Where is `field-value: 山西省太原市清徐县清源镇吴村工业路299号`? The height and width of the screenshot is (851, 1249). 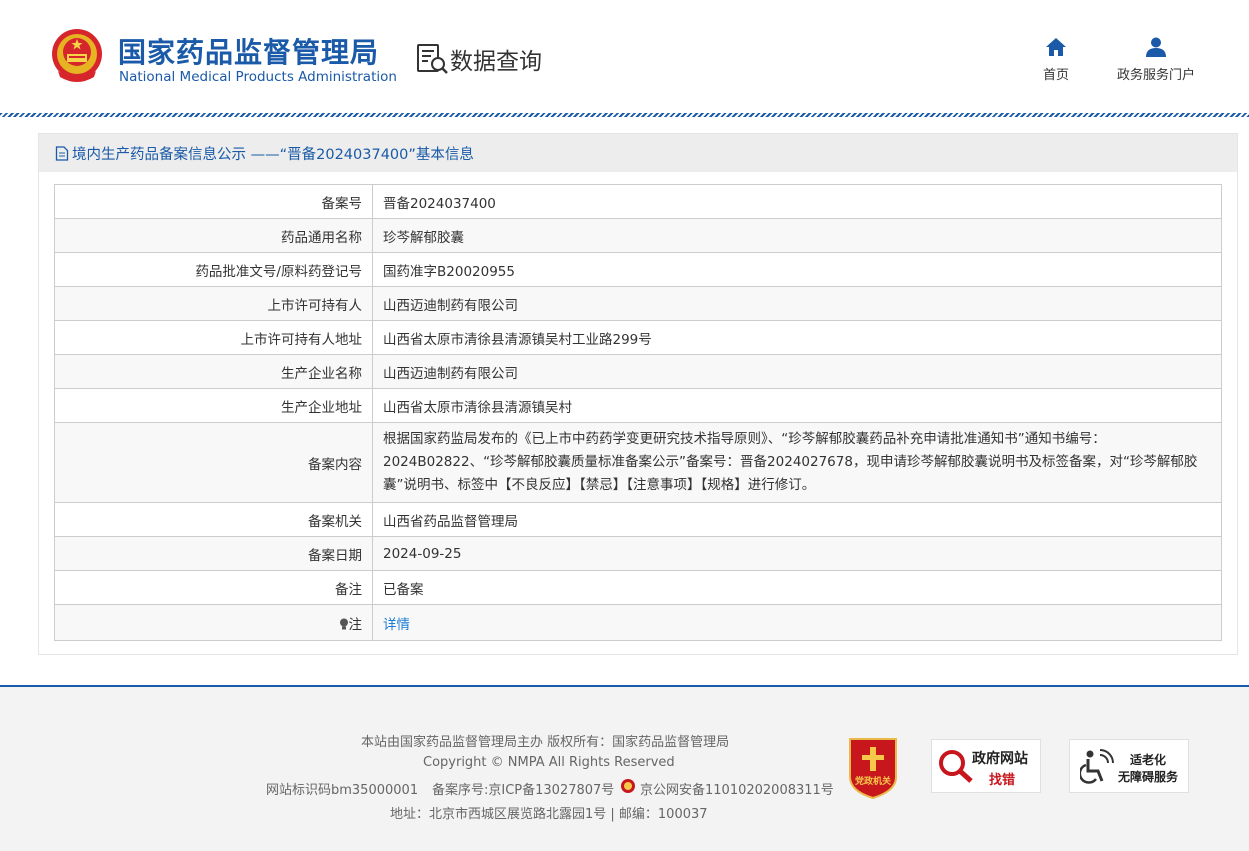 field-value: 山西省太原市清徐县清源镇吴村工业路299号 is located at coordinates (797, 337).